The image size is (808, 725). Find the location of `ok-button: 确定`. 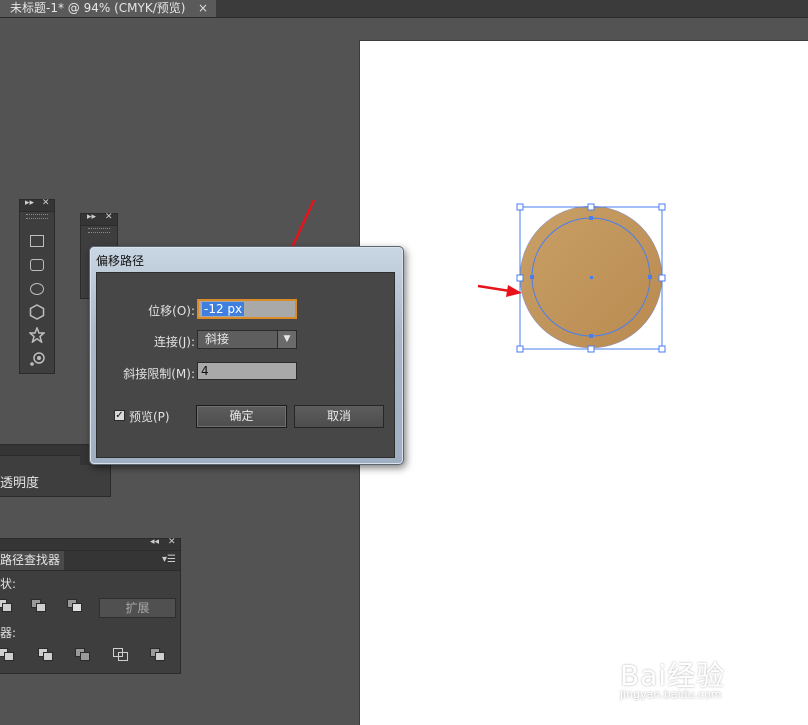

ok-button: 确定 is located at coordinates (241, 416).